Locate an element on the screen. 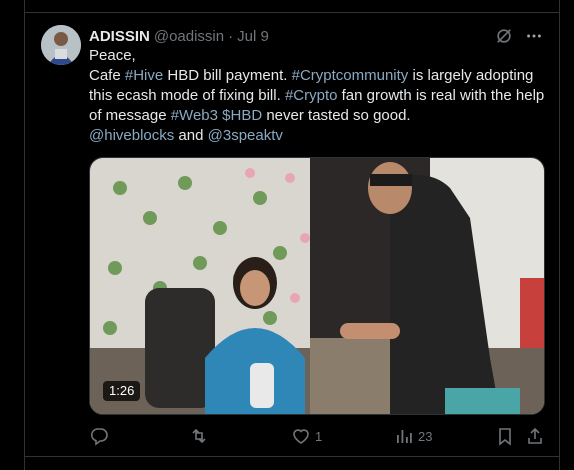  share-icon is located at coordinates (535, 435).